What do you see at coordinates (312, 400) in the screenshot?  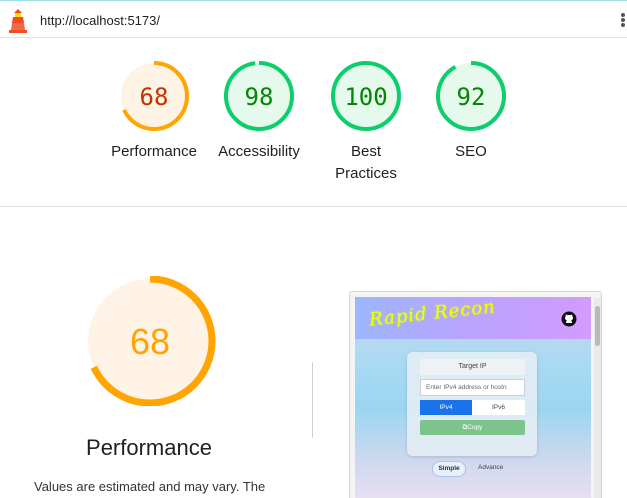 I see `vertical-separator` at bounding box center [312, 400].